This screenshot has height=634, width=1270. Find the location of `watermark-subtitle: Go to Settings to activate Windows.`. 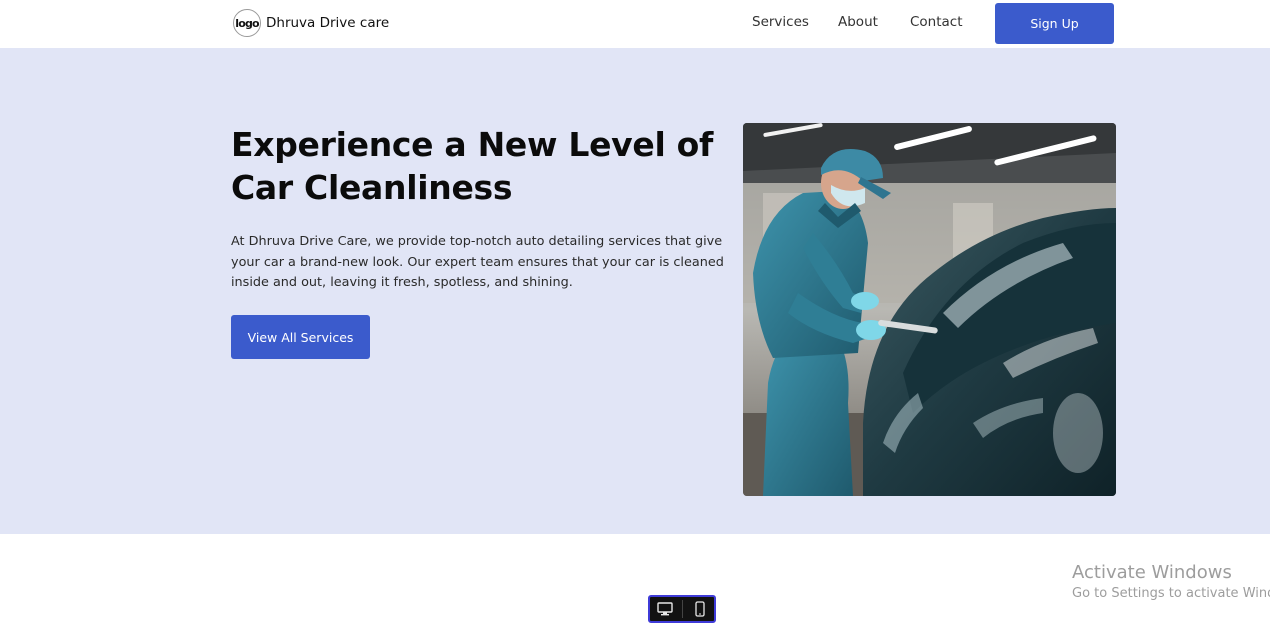

watermark-subtitle: Go to Settings to activate Windows. is located at coordinates (1171, 593).